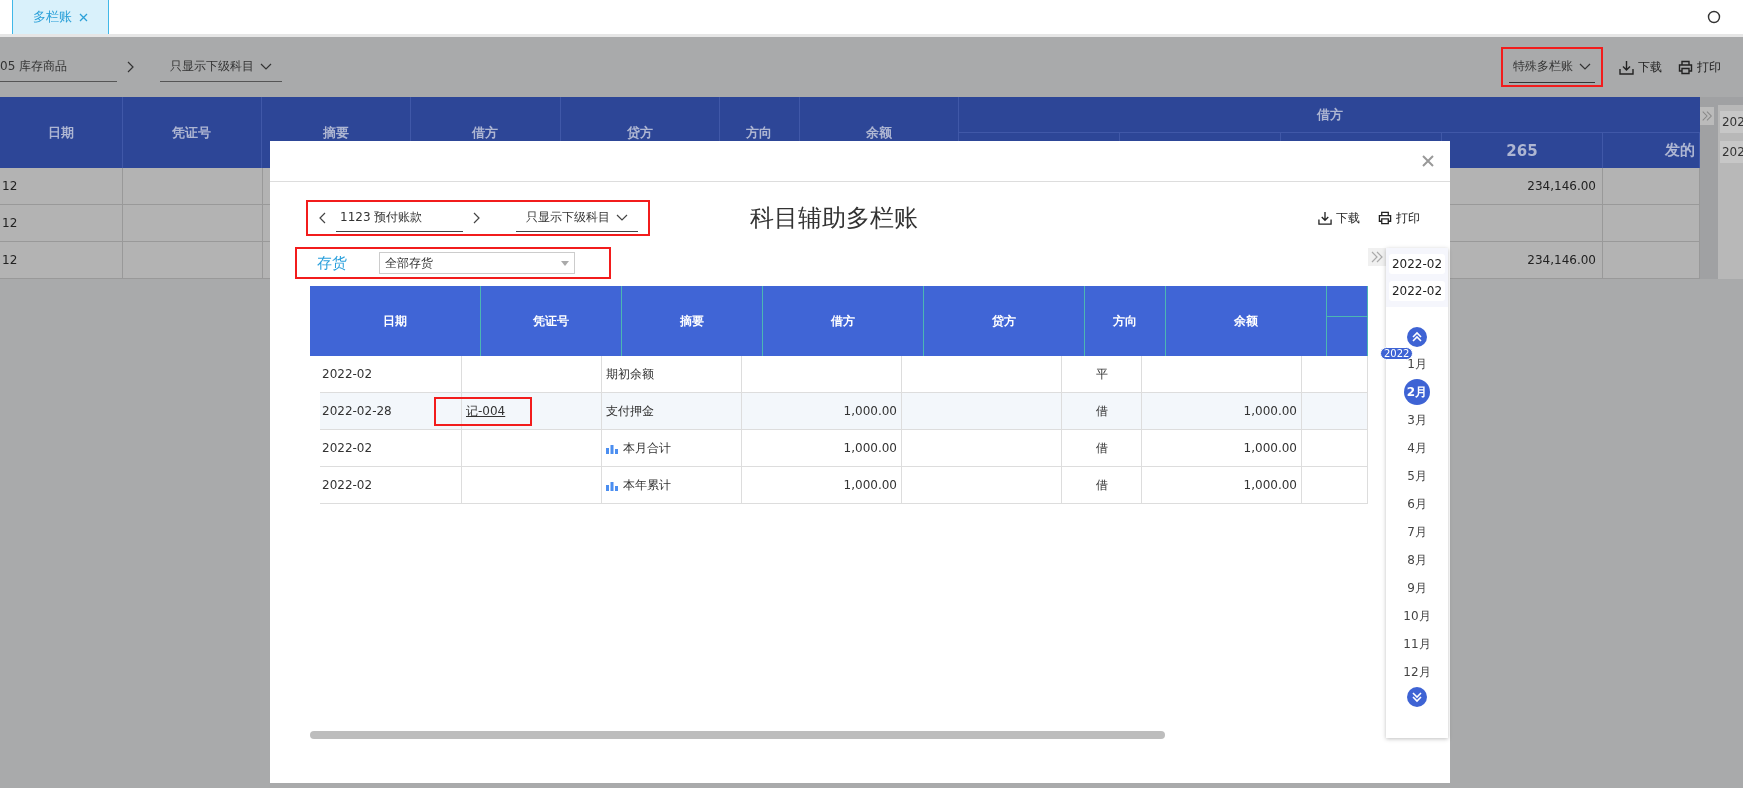  Describe the element at coordinates (630, 374) in the screenshot. I see `table-cell: 期初余额` at that location.